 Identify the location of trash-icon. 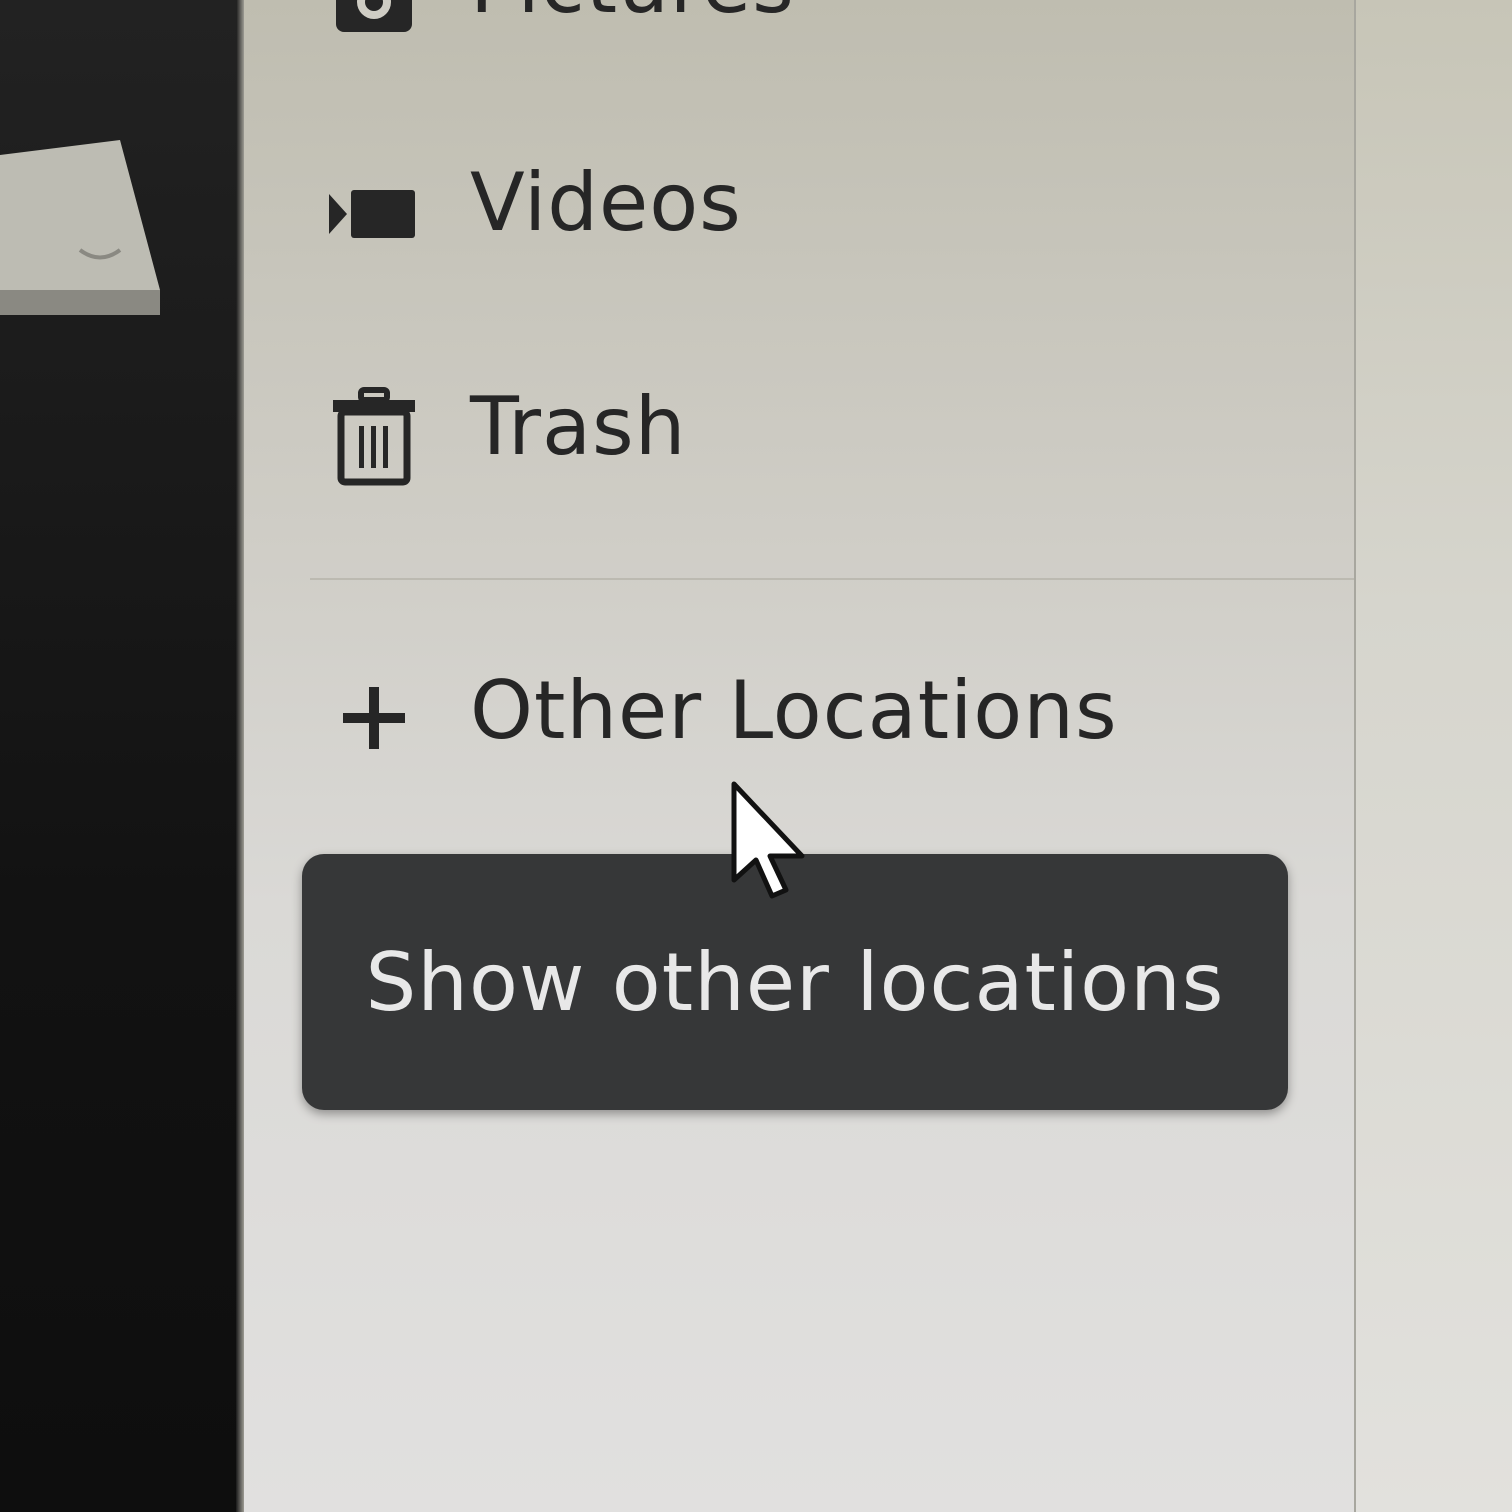
(374, 436).